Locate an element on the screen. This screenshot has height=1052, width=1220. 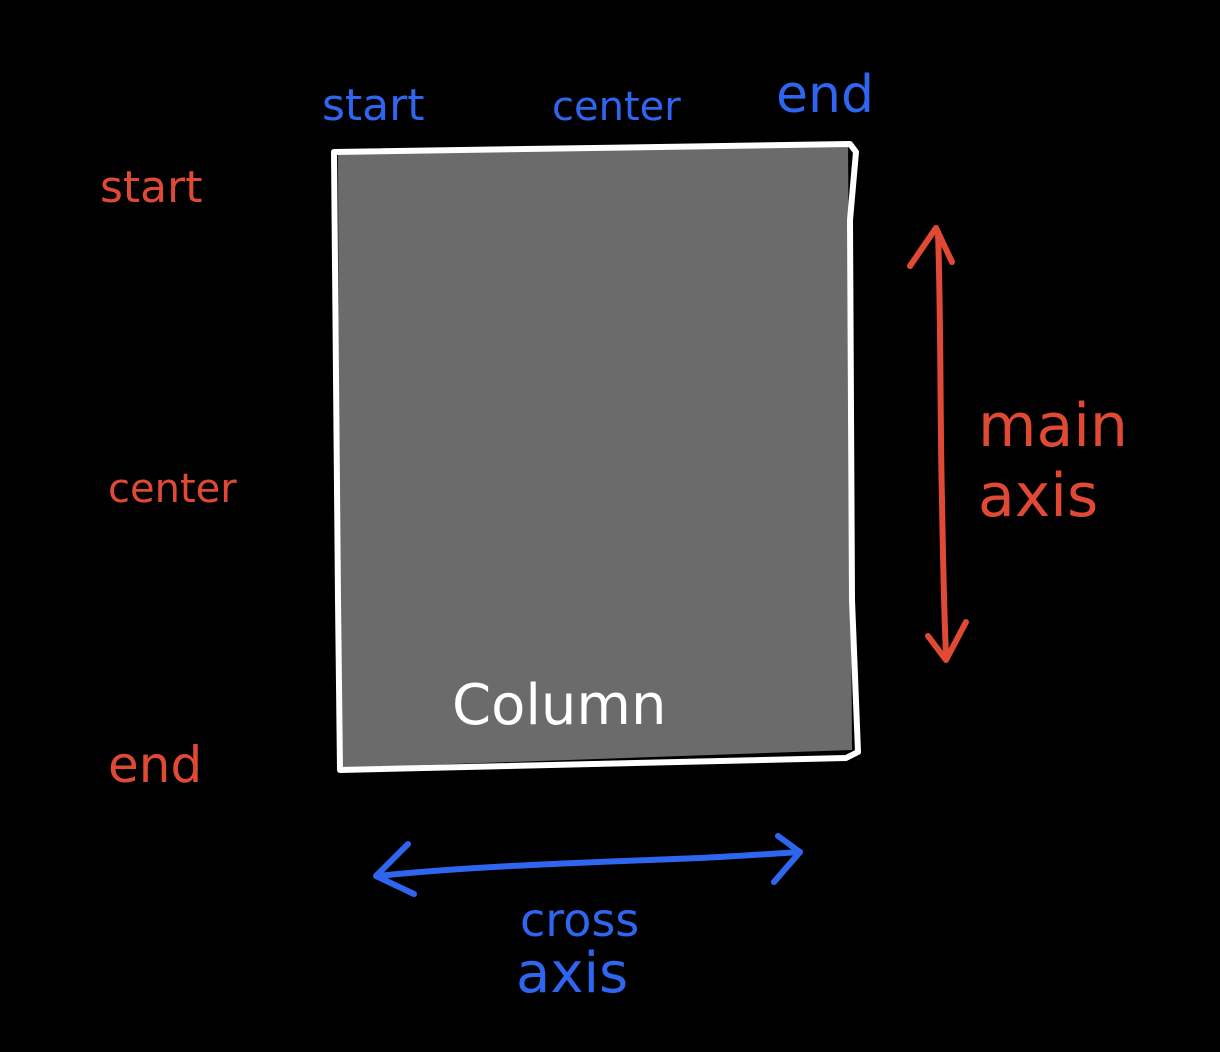
main-axis-labels: start center end is located at coordinates (168, 478).